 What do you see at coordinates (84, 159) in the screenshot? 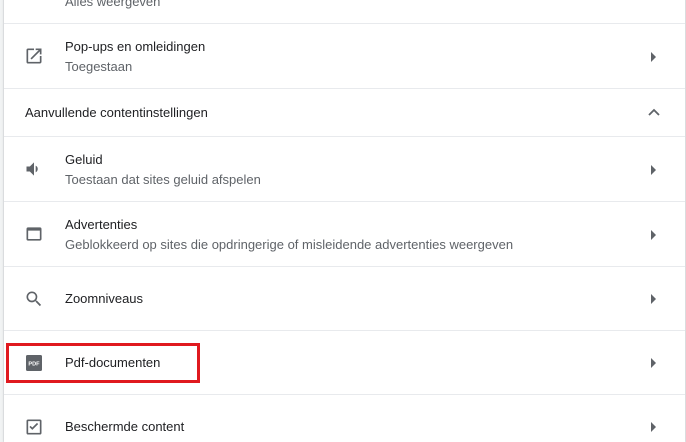
I see `row-sound-title: Geluid` at bounding box center [84, 159].